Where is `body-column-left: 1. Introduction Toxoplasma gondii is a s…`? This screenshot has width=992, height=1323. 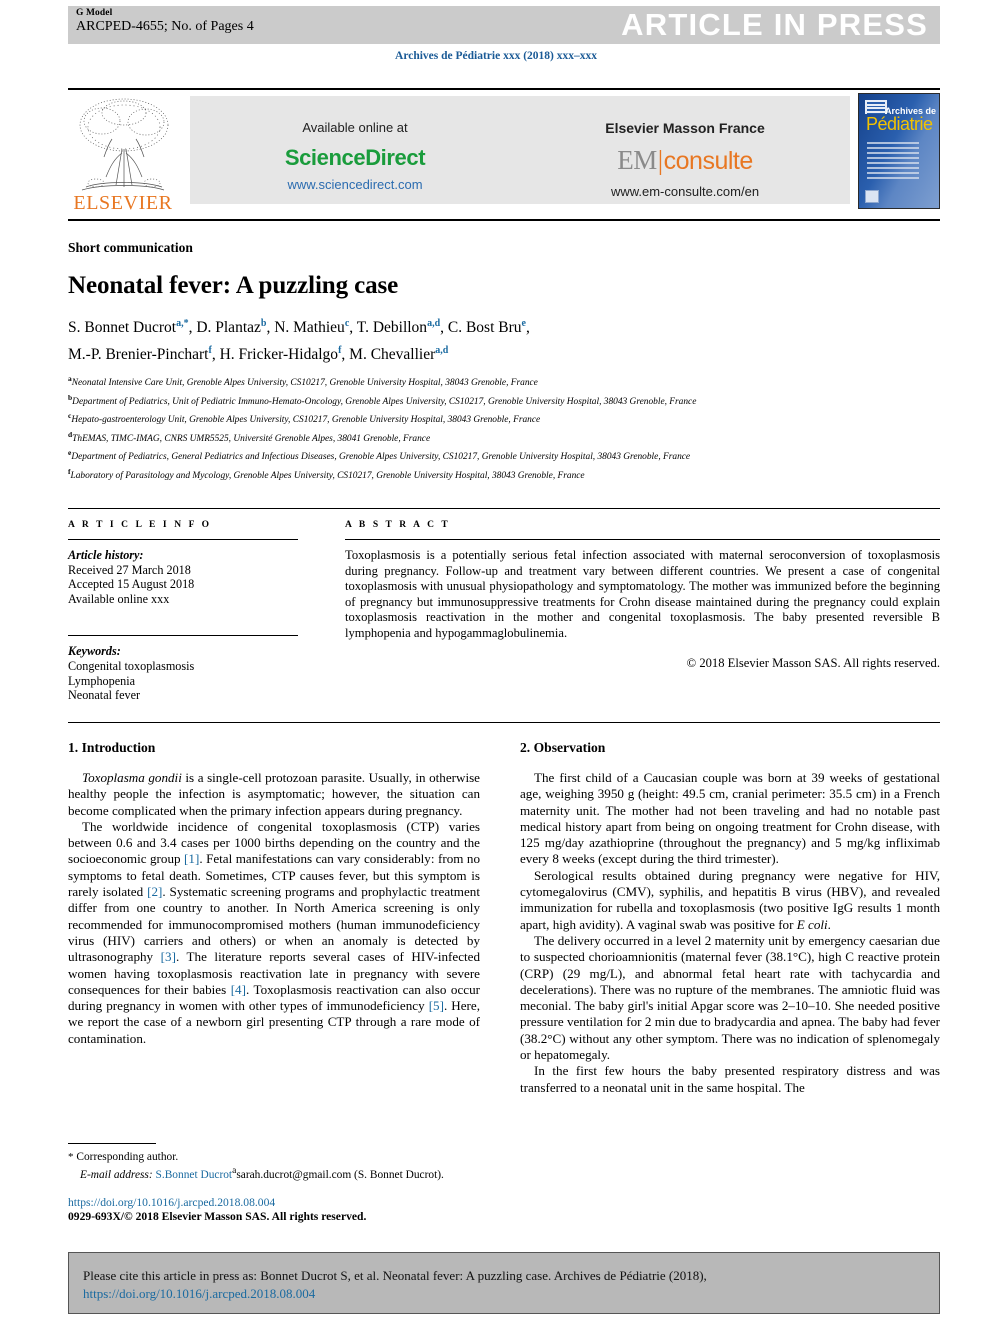 body-column-left: 1. Introduction Toxoplasma gondii is a s… is located at coordinates (274, 893).